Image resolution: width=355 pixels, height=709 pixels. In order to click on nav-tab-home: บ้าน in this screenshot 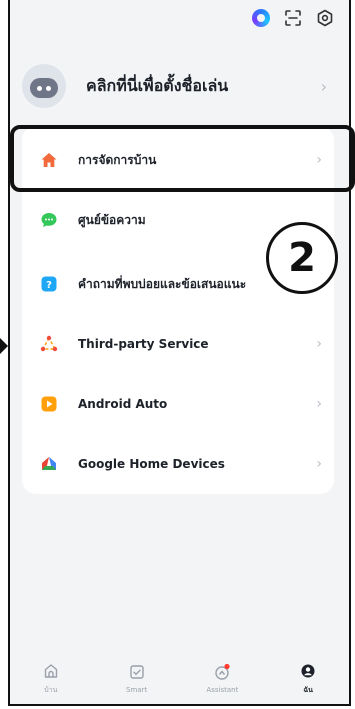, I will do `click(51, 678)`.